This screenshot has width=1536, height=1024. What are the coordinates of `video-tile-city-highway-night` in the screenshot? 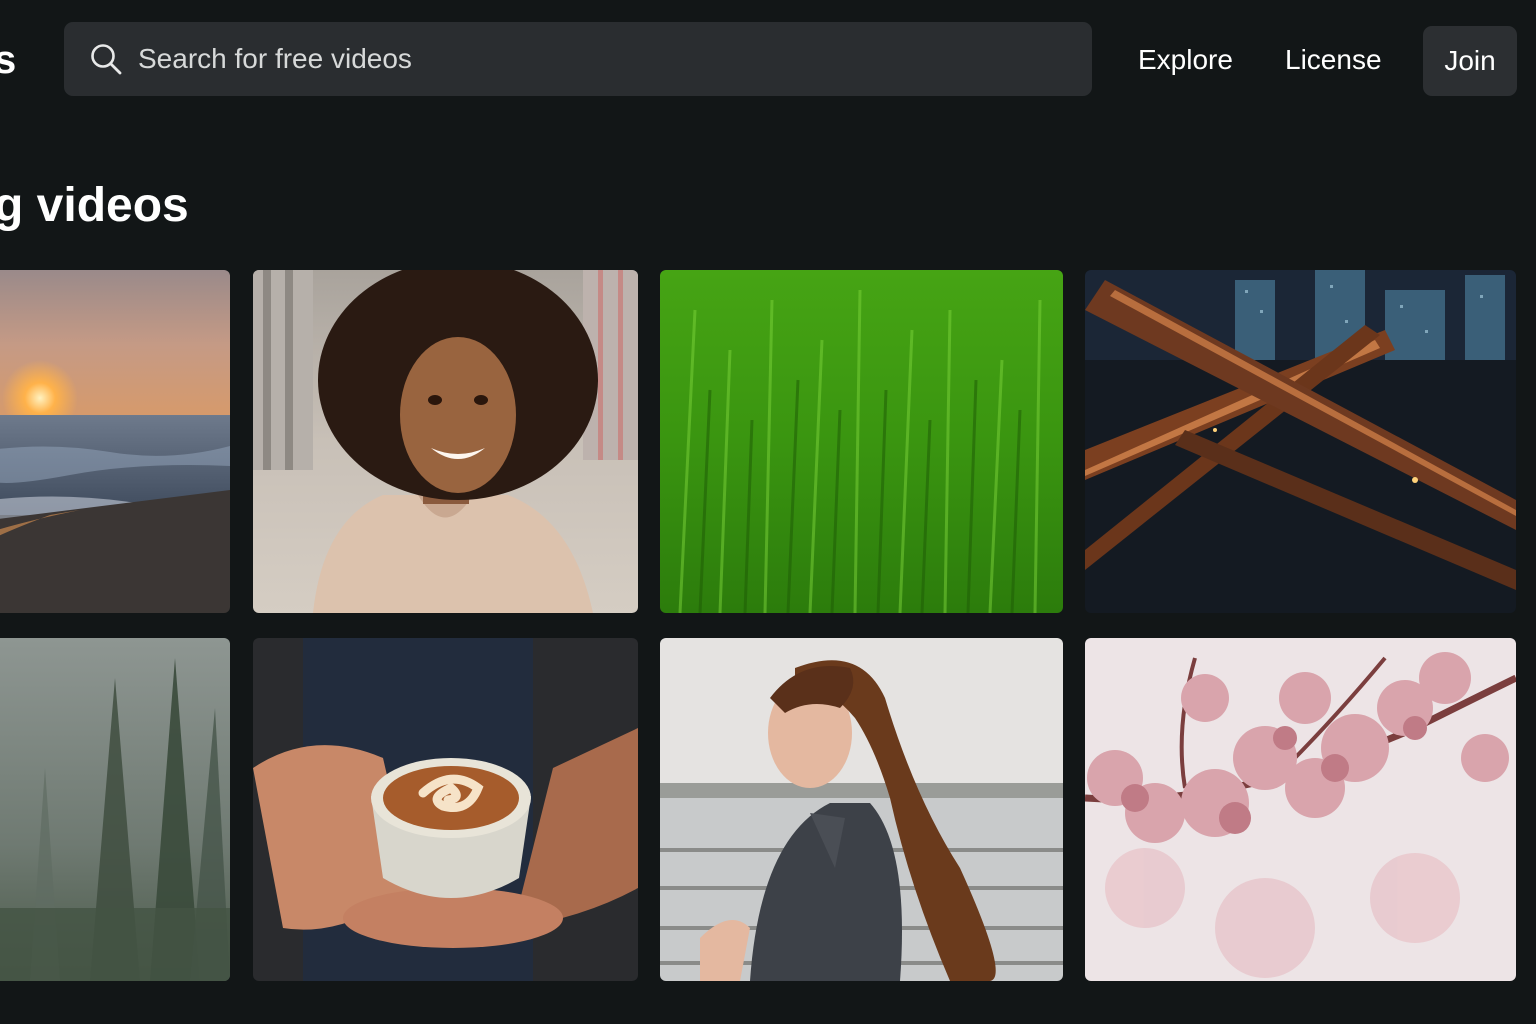 It's located at (1300, 441).